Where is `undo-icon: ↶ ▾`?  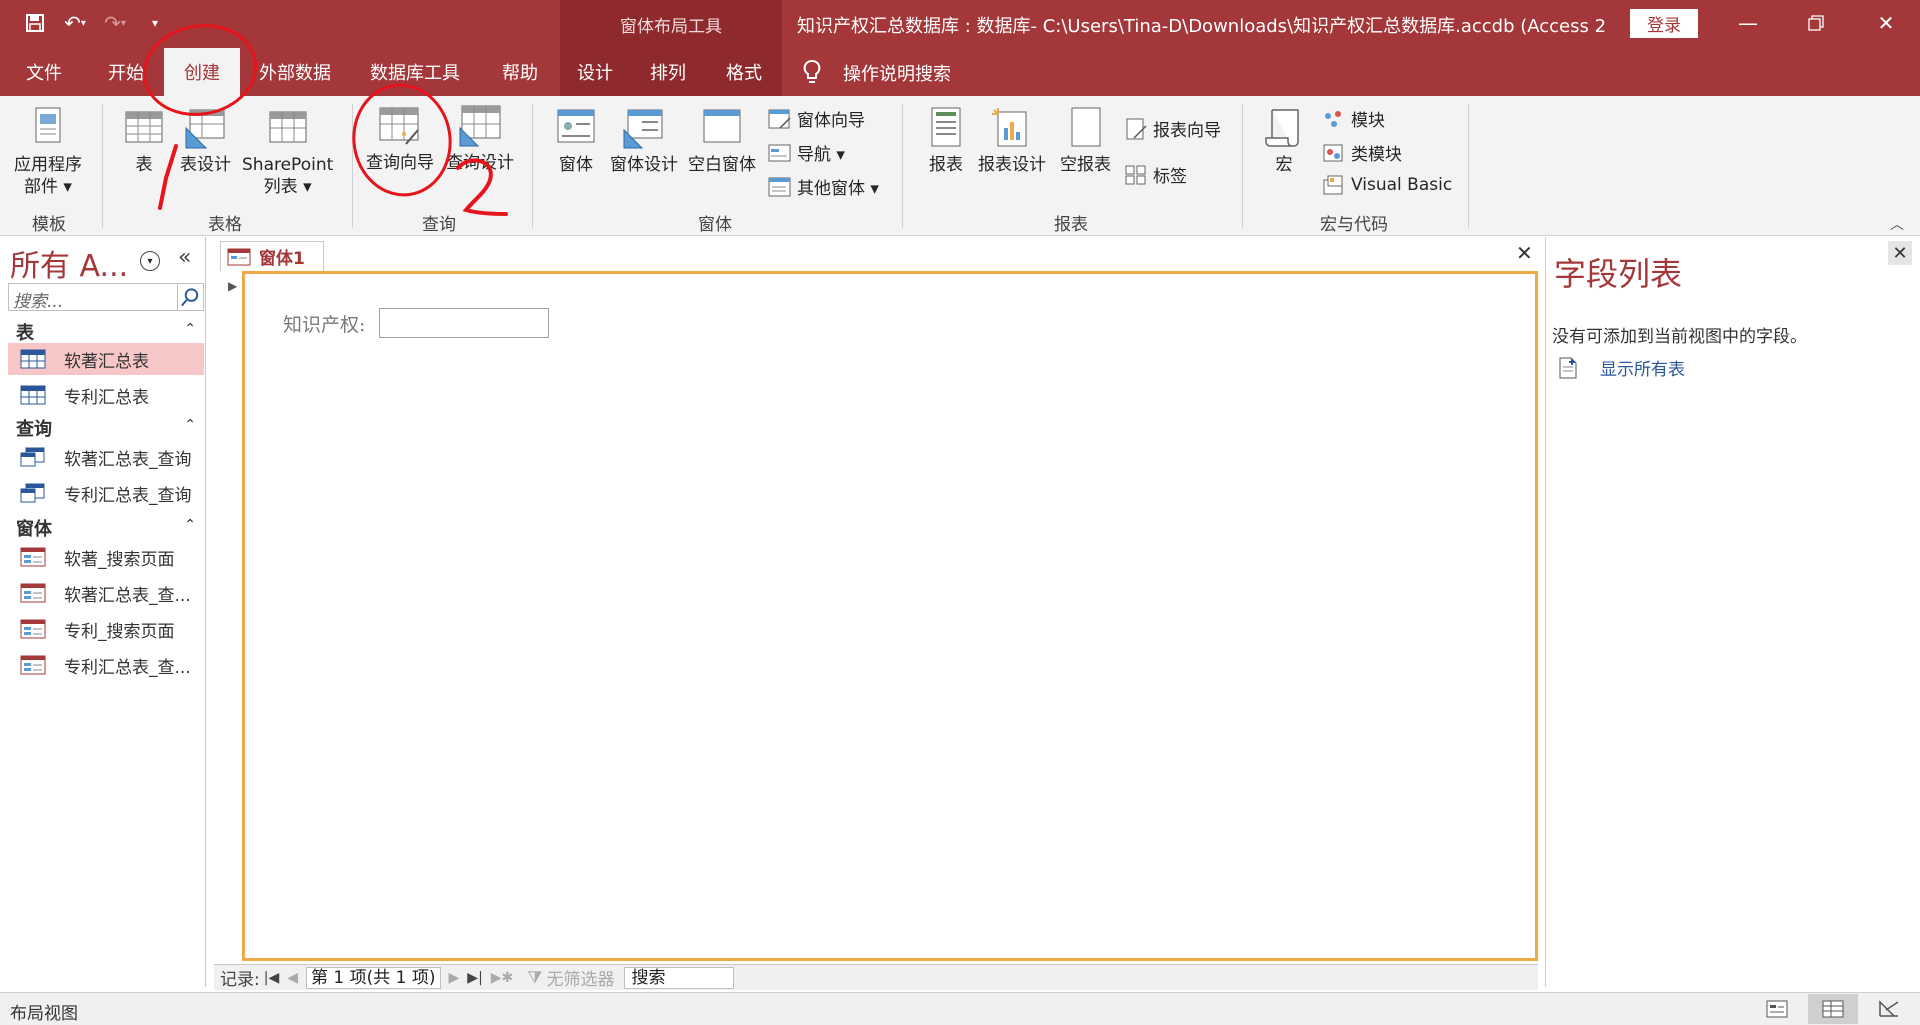 undo-icon: ↶ ▾ is located at coordinates (75, 23).